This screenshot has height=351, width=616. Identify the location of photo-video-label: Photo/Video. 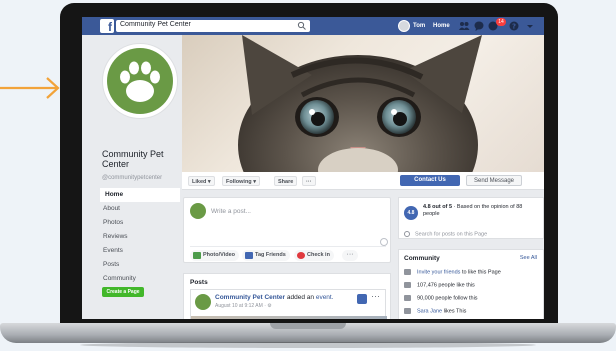
(219, 255).